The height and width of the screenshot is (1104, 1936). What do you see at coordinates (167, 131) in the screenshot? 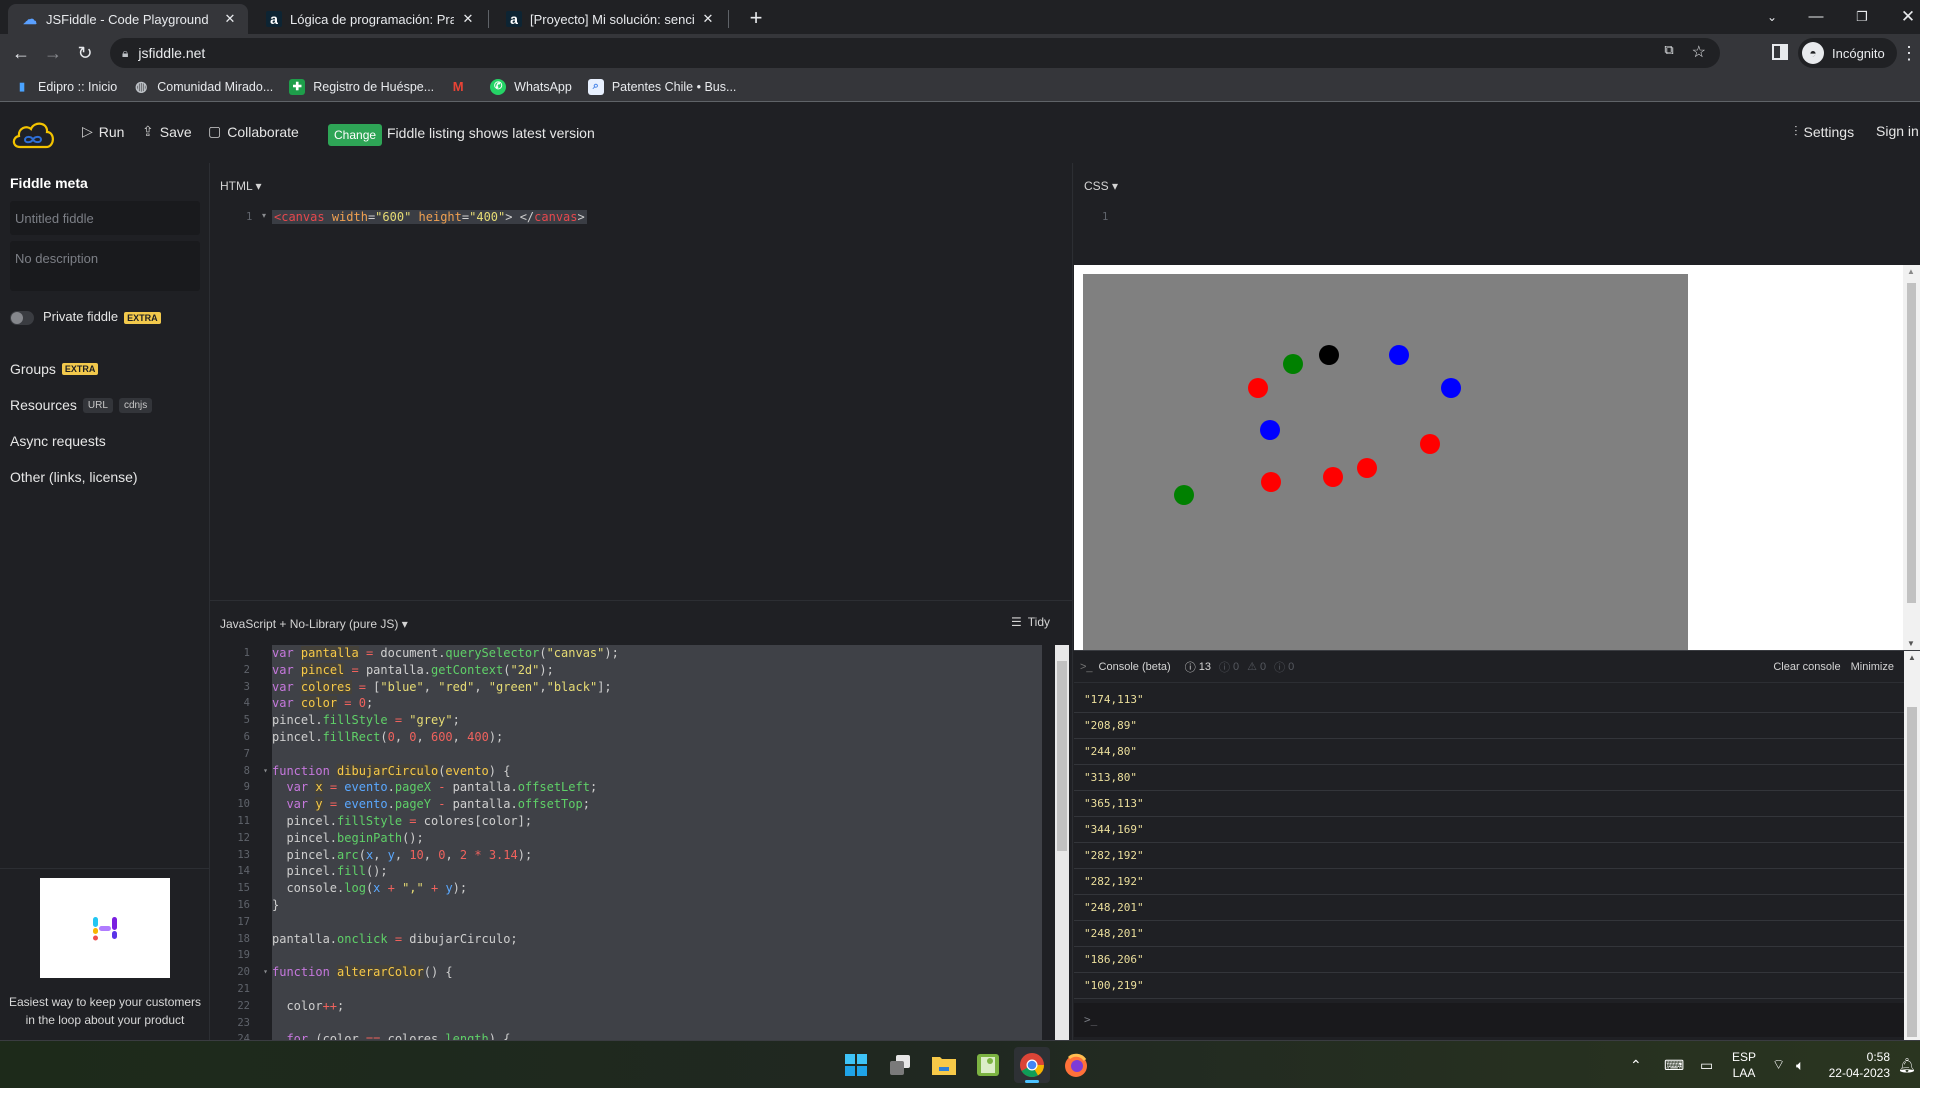
I see `save-button: ⇪ Save` at bounding box center [167, 131].